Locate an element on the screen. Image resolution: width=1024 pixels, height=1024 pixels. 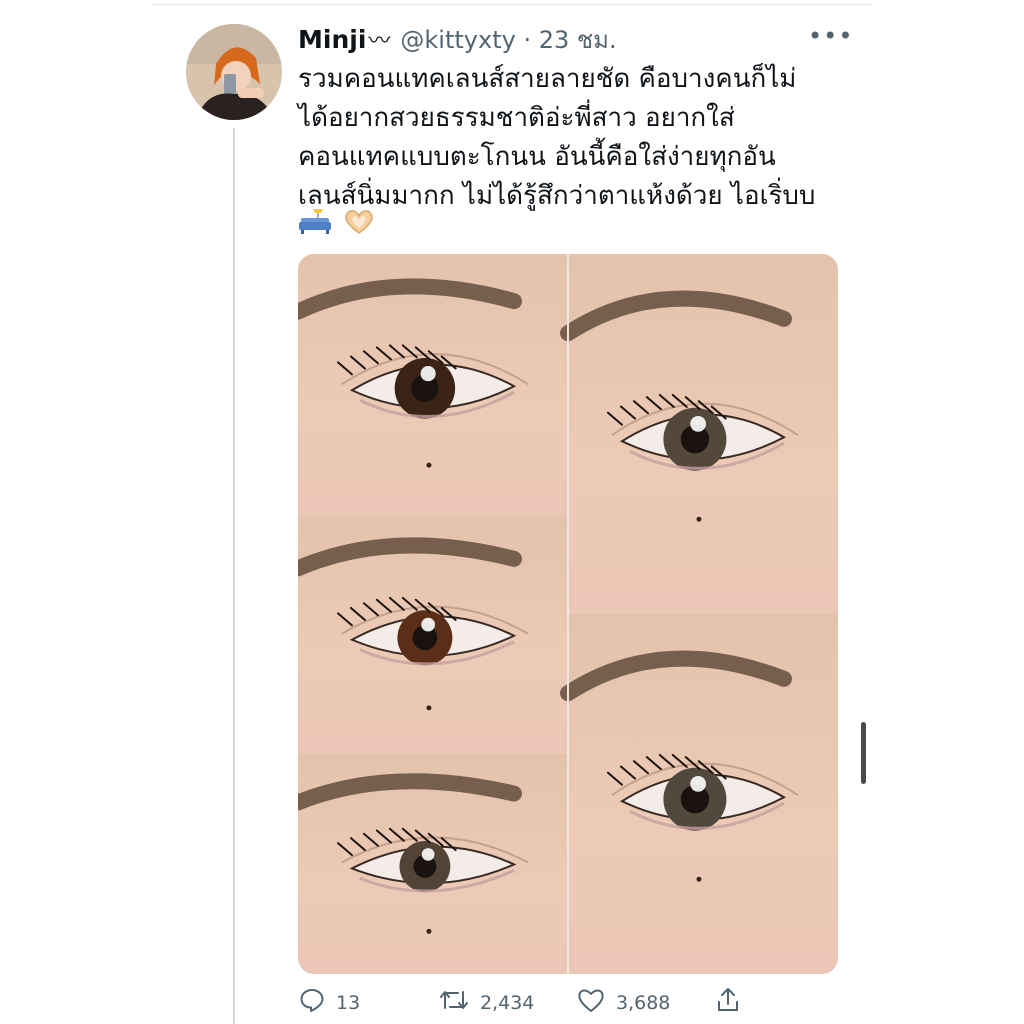
tweet-header: Minji 〰 @kittyxty · 23 ชม. is located at coordinates (457, 37).